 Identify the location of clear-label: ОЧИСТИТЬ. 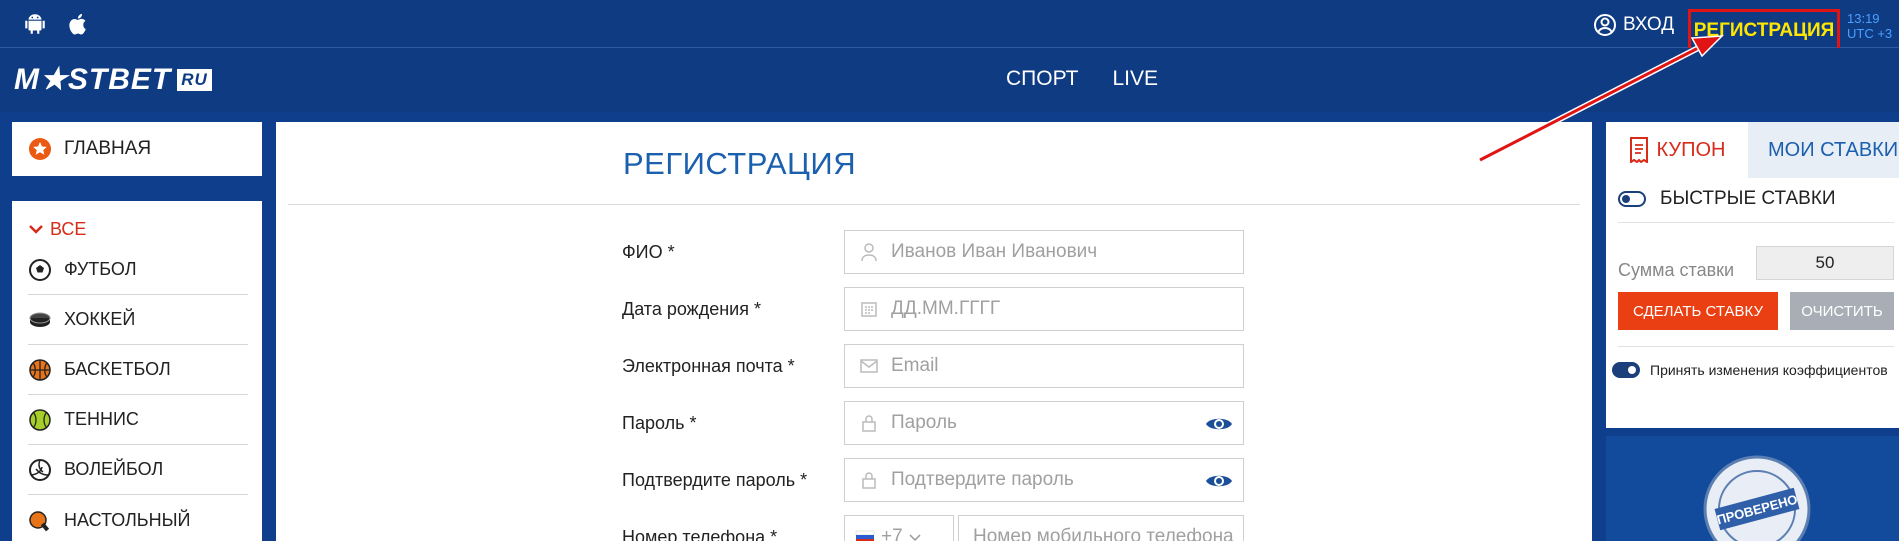
(1842, 311).